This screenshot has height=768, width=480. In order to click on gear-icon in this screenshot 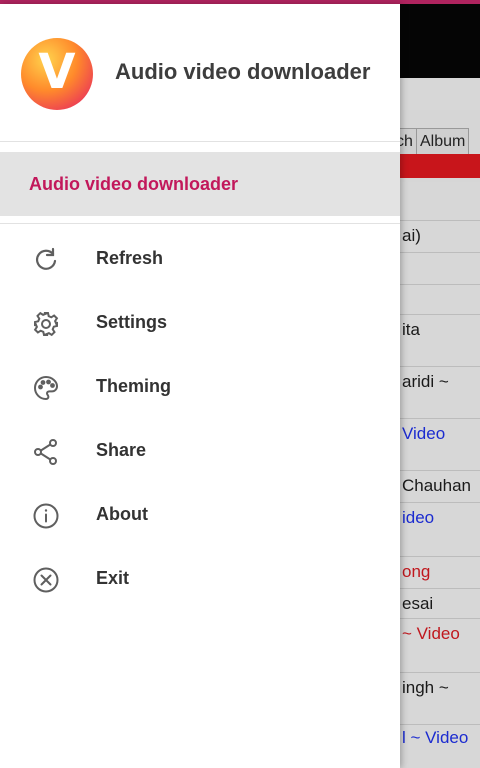, I will do `click(46, 324)`.